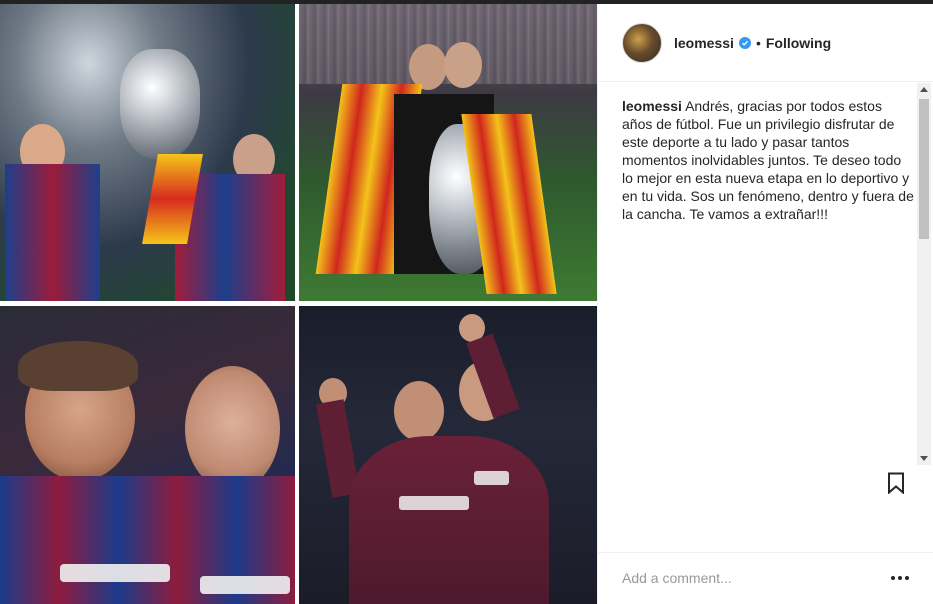  What do you see at coordinates (765, 552) in the screenshot?
I see `comment-divider` at bounding box center [765, 552].